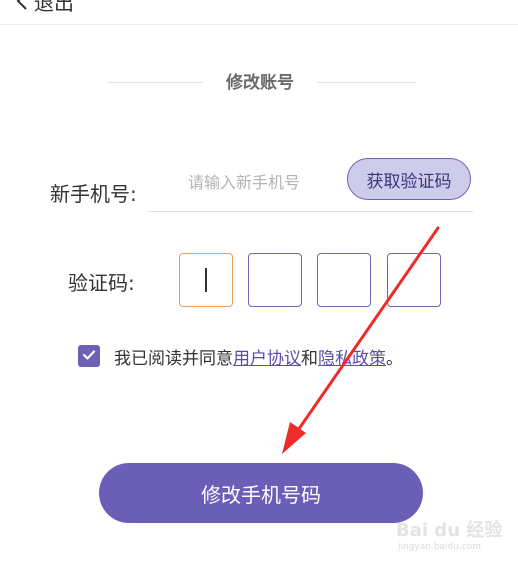 The width and height of the screenshot is (518, 571). What do you see at coordinates (449, 530) in the screenshot?
I see `watermark-brand: Bai du 经验` at bounding box center [449, 530].